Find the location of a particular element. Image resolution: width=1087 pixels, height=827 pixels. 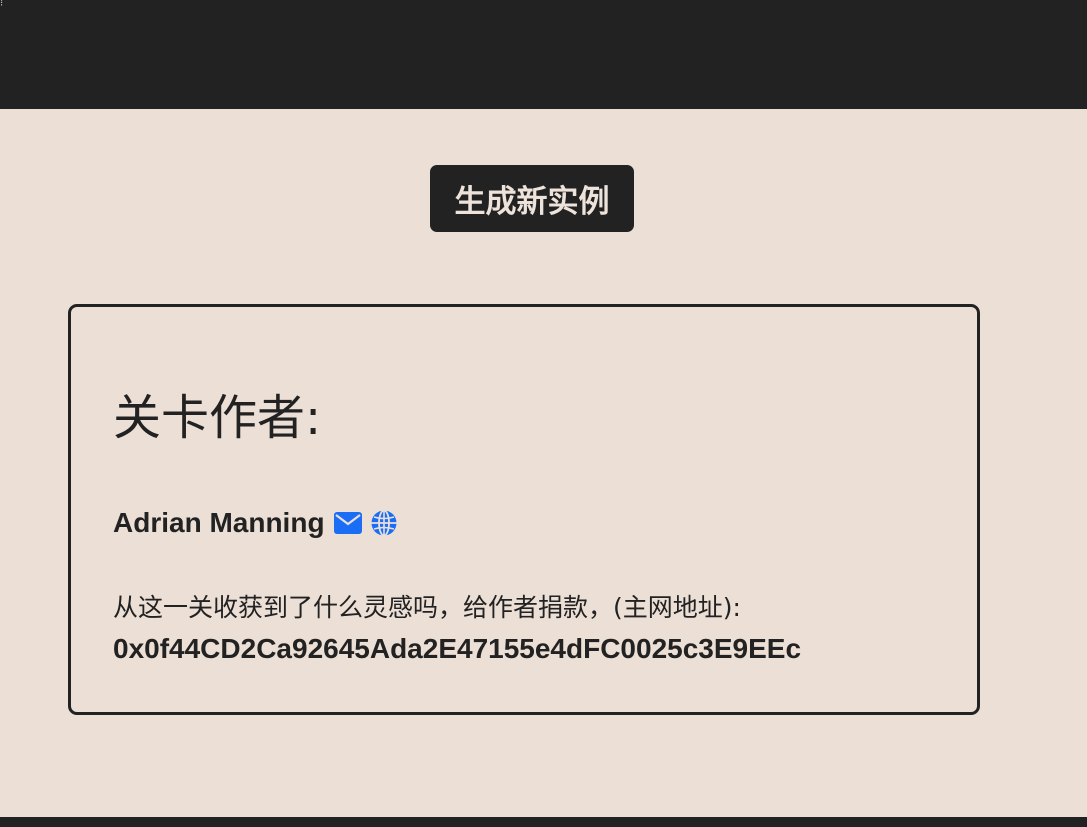

author-card-title: 关卡作者: is located at coordinates (217, 418).